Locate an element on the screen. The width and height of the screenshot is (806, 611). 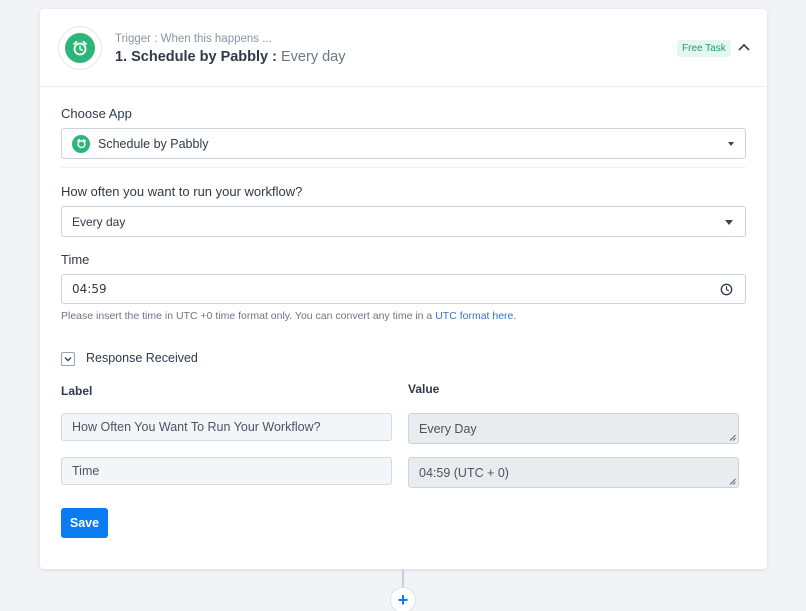
frequency-value: Every day is located at coordinates (99, 221).